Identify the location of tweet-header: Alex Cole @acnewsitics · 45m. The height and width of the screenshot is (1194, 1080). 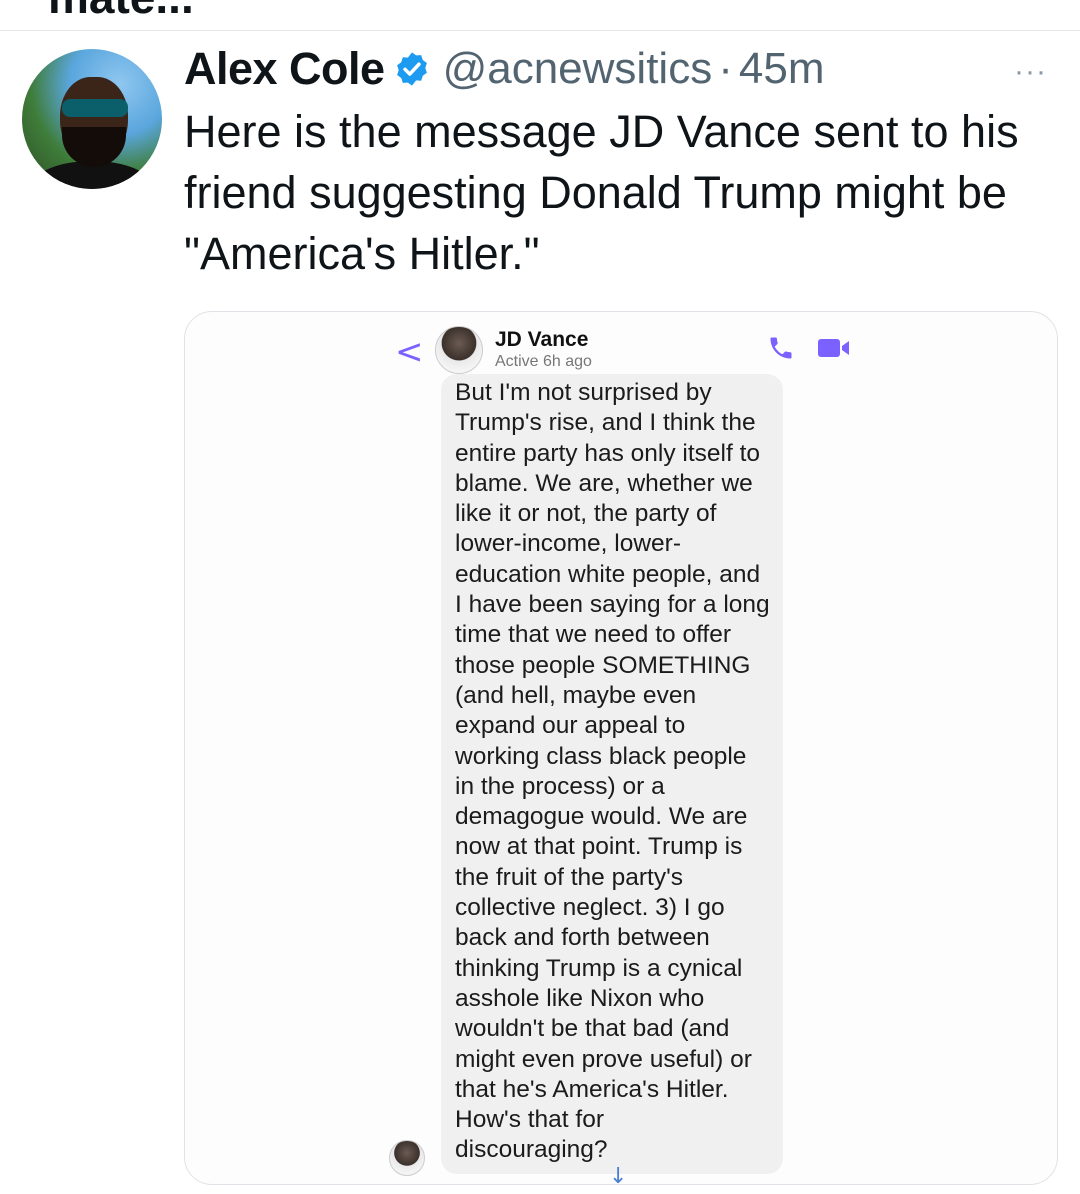
(504, 69).